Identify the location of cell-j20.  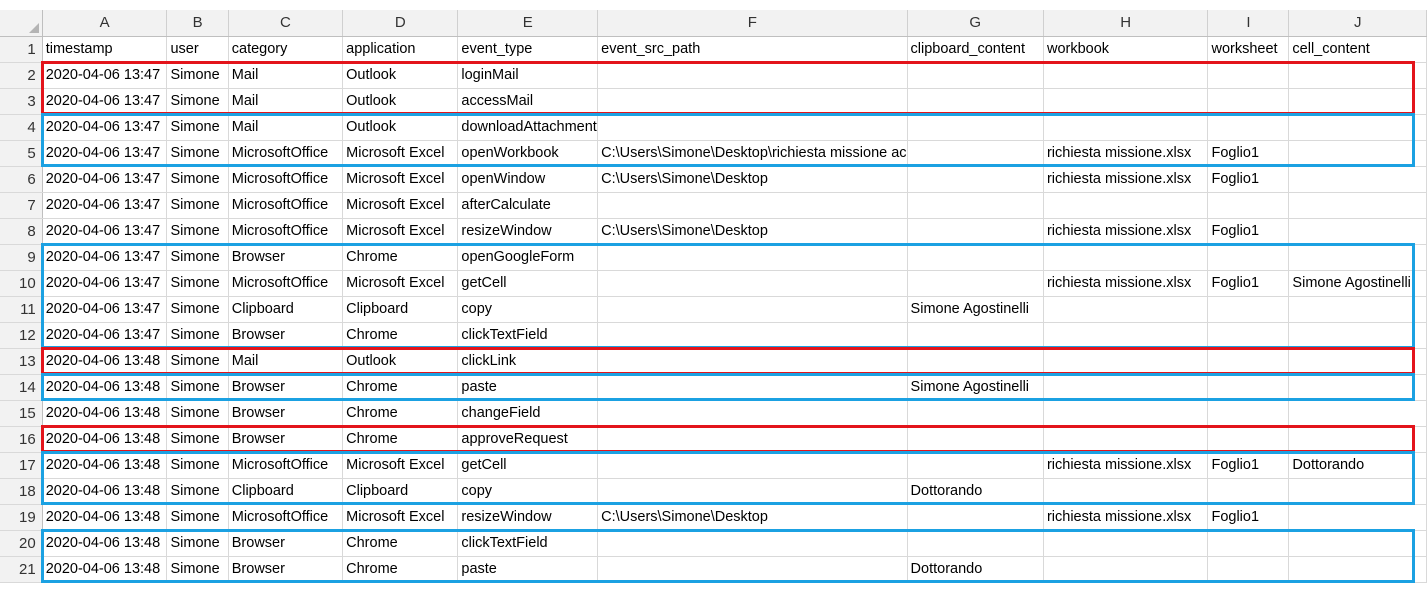
(1357, 543).